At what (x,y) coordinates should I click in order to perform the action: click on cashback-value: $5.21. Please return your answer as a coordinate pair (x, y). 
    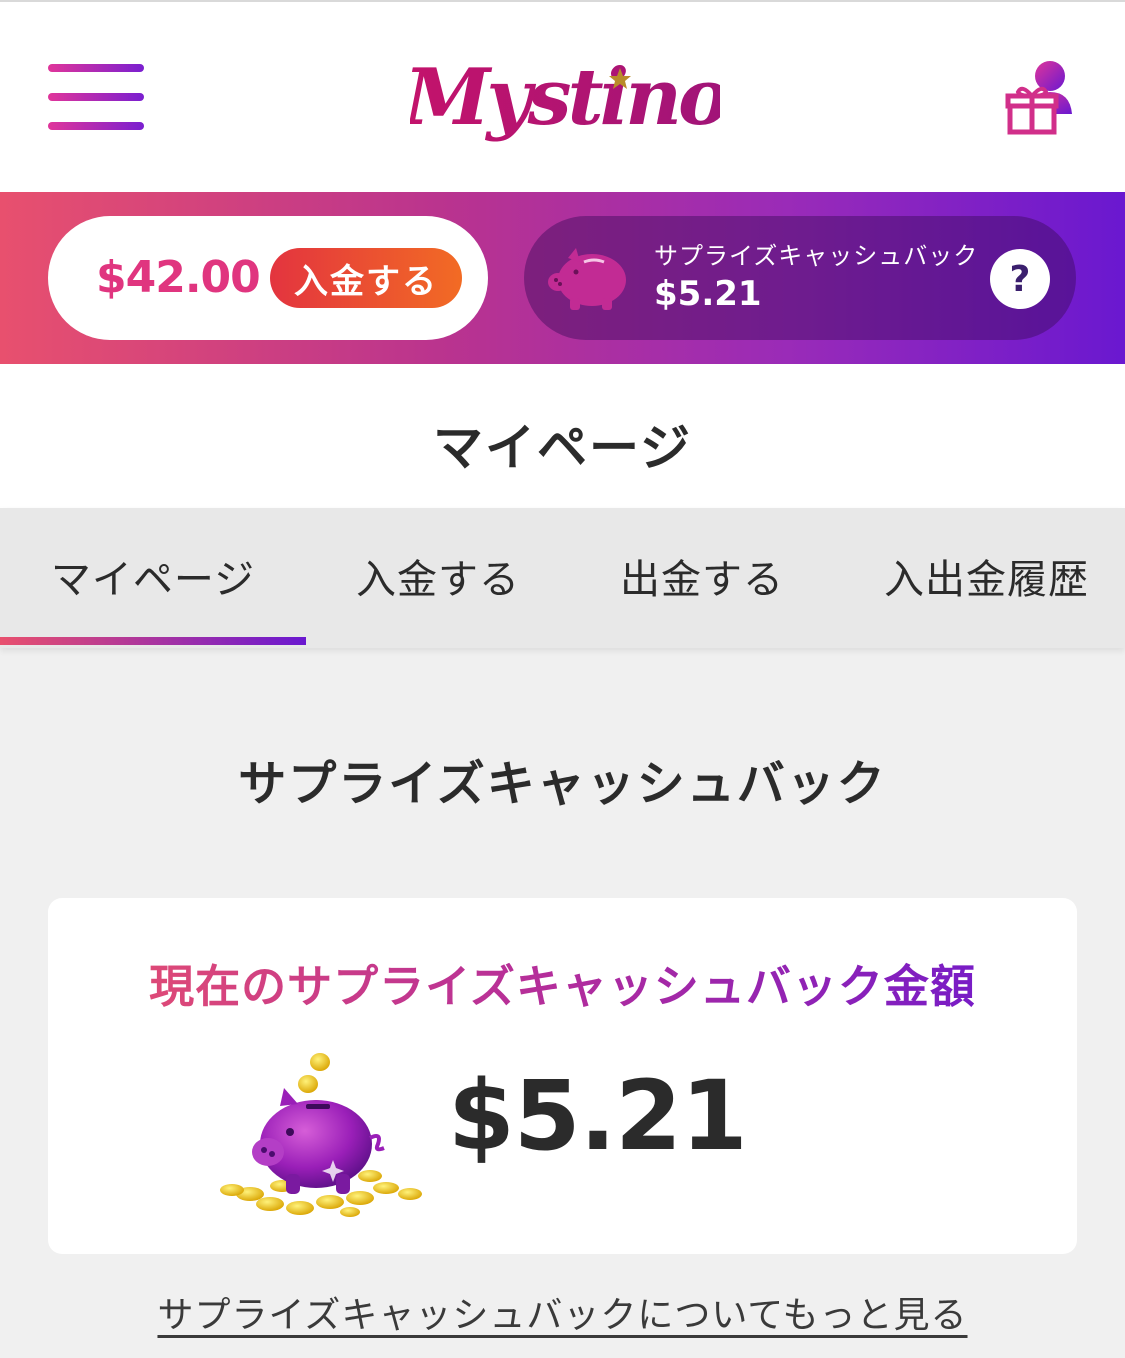
    Looking at the image, I should click on (708, 294).